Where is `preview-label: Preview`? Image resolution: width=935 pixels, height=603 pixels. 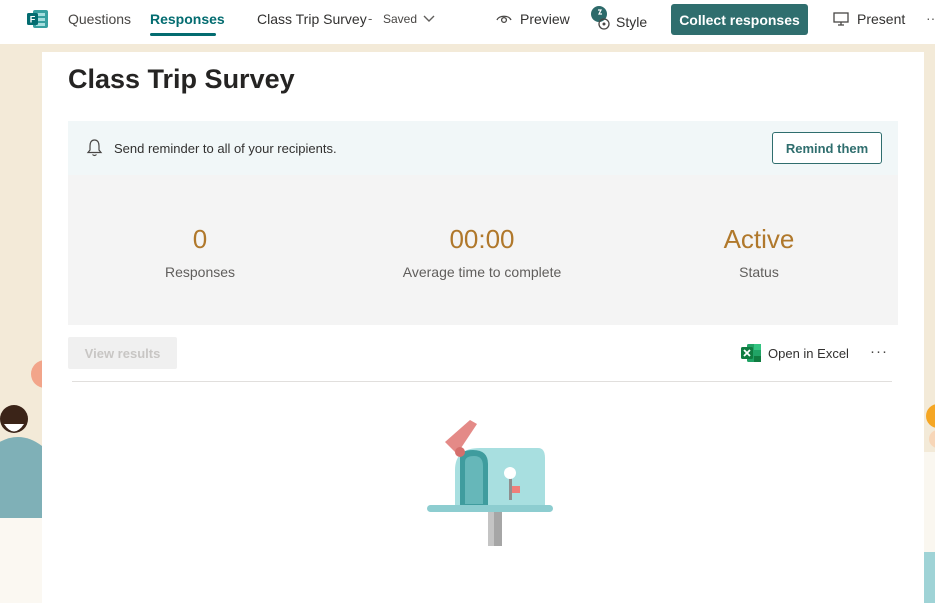 preview-label: Preview is located at coordinates (545, 19).